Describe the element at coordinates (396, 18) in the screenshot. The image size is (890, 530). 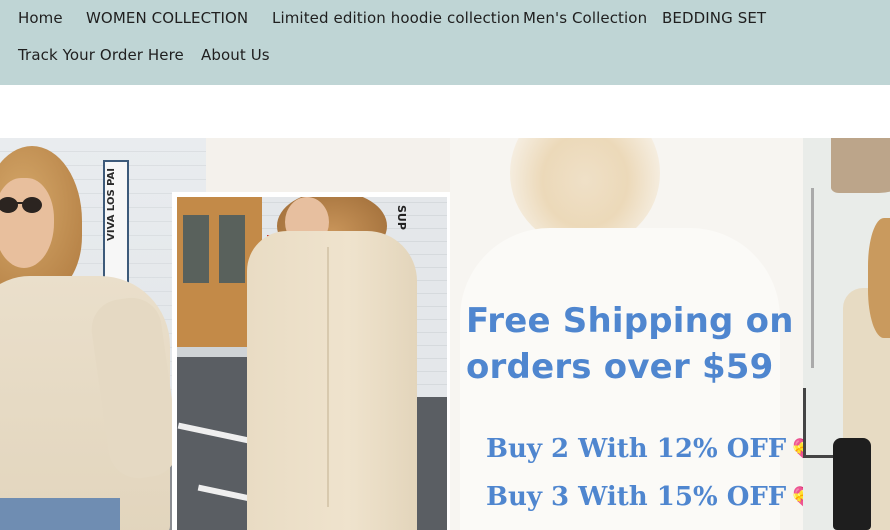
I see `nav-limited-edition-hoodie: Limited edition hoodie collection` at that location.